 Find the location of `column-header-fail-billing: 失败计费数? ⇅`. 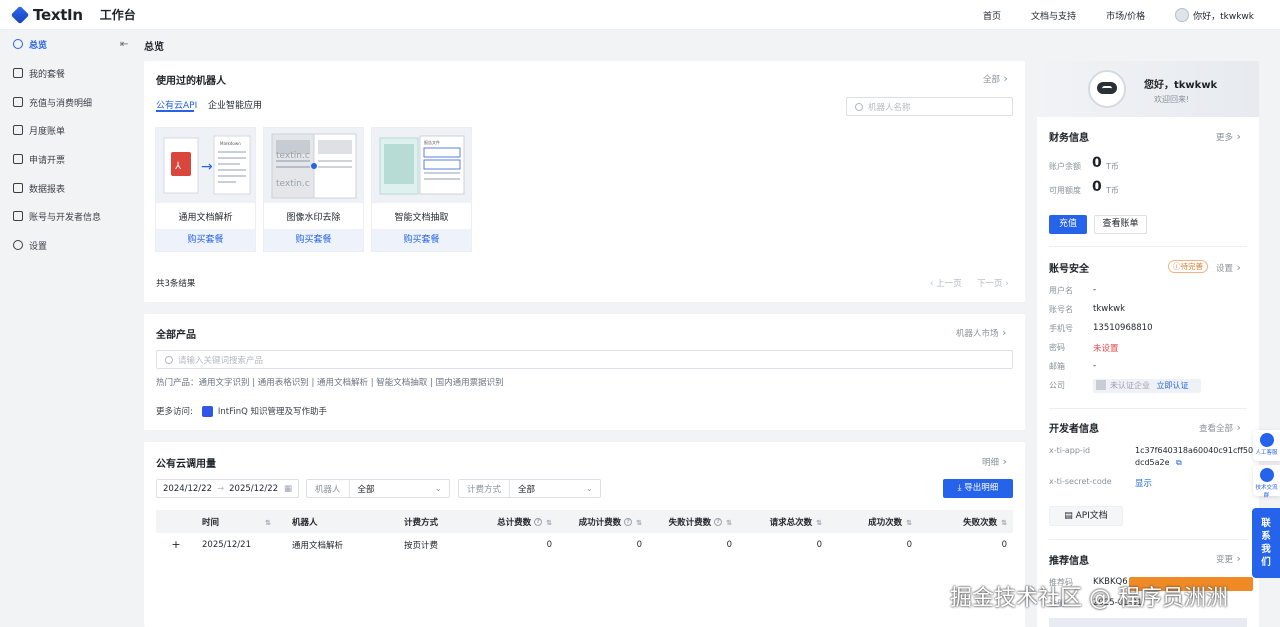

column-header-fail-billing: 失败计费数? ⇅ is located at coordinates (693, 521).